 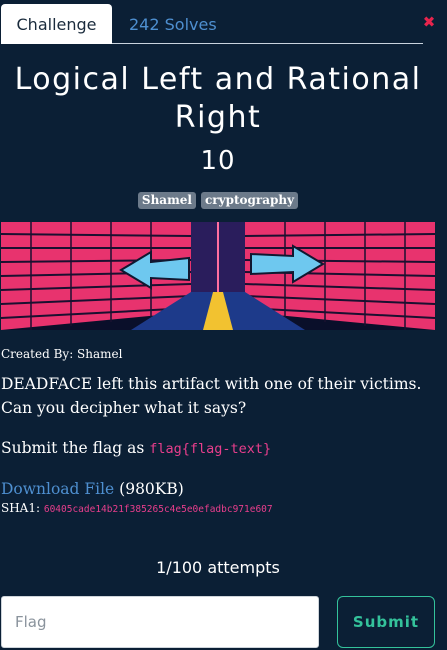 I want to click on challenge-title: Logical Left and Rational Right, so click(x=218, y=98).